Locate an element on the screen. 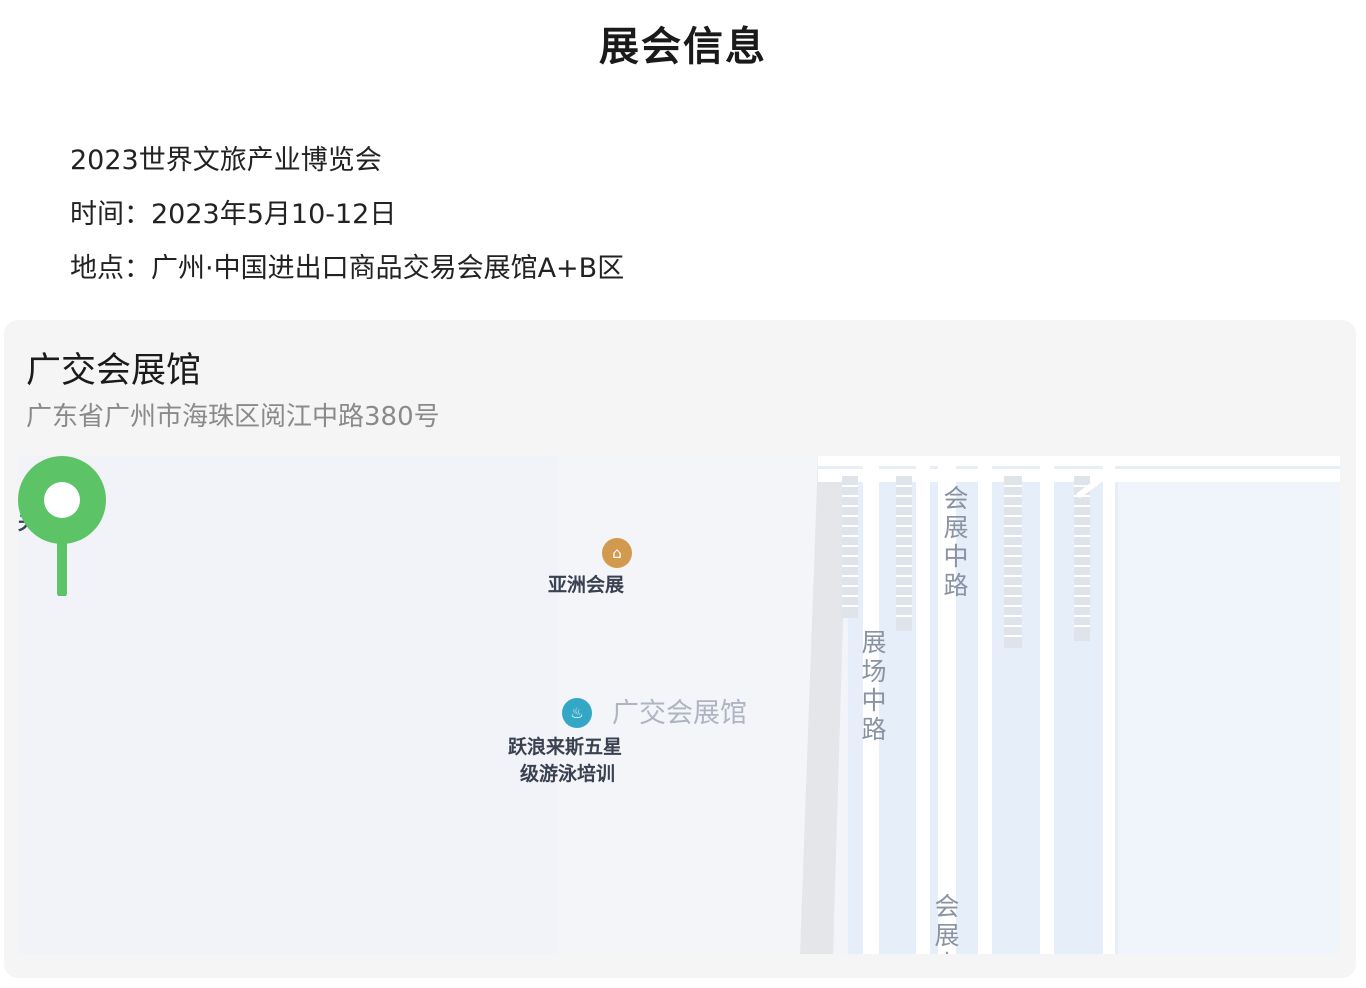 The width and height of the screenshot is (1366, 988). road-label-zhanchang: 展场中路 is located at coordinates (874, 686).